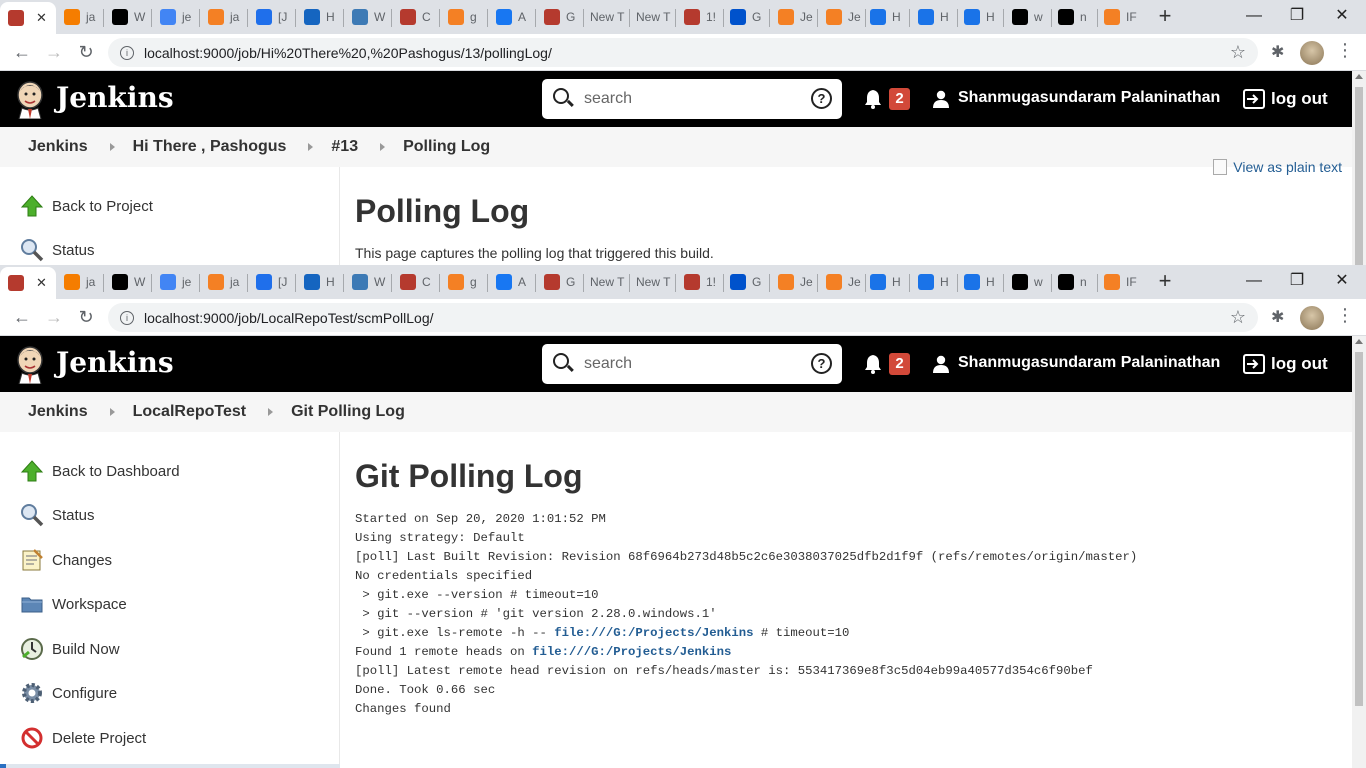 The height and width of the screenshot is (768, 1366). I want to click on browser-tab: ✕, so click(28, 283).